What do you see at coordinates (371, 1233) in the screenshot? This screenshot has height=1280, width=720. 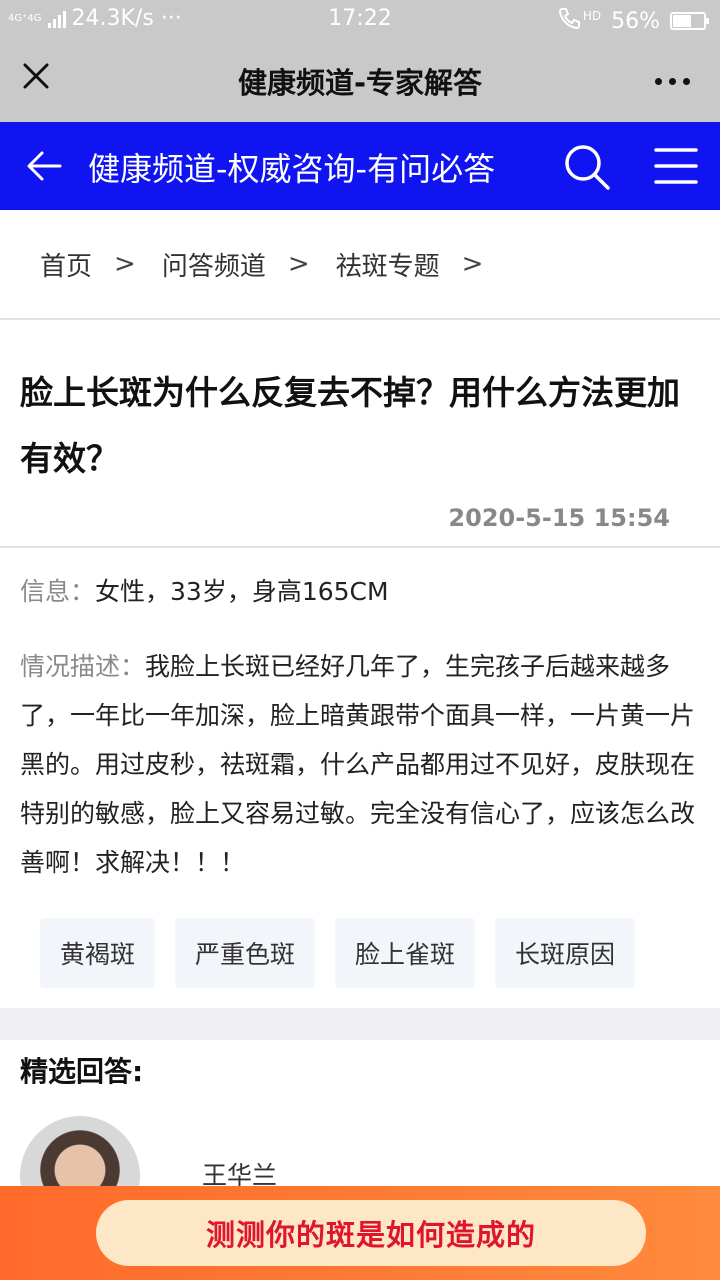 I see `cta-button: 测测你的斑是如何造成的` at bounding box center [371, 1233].